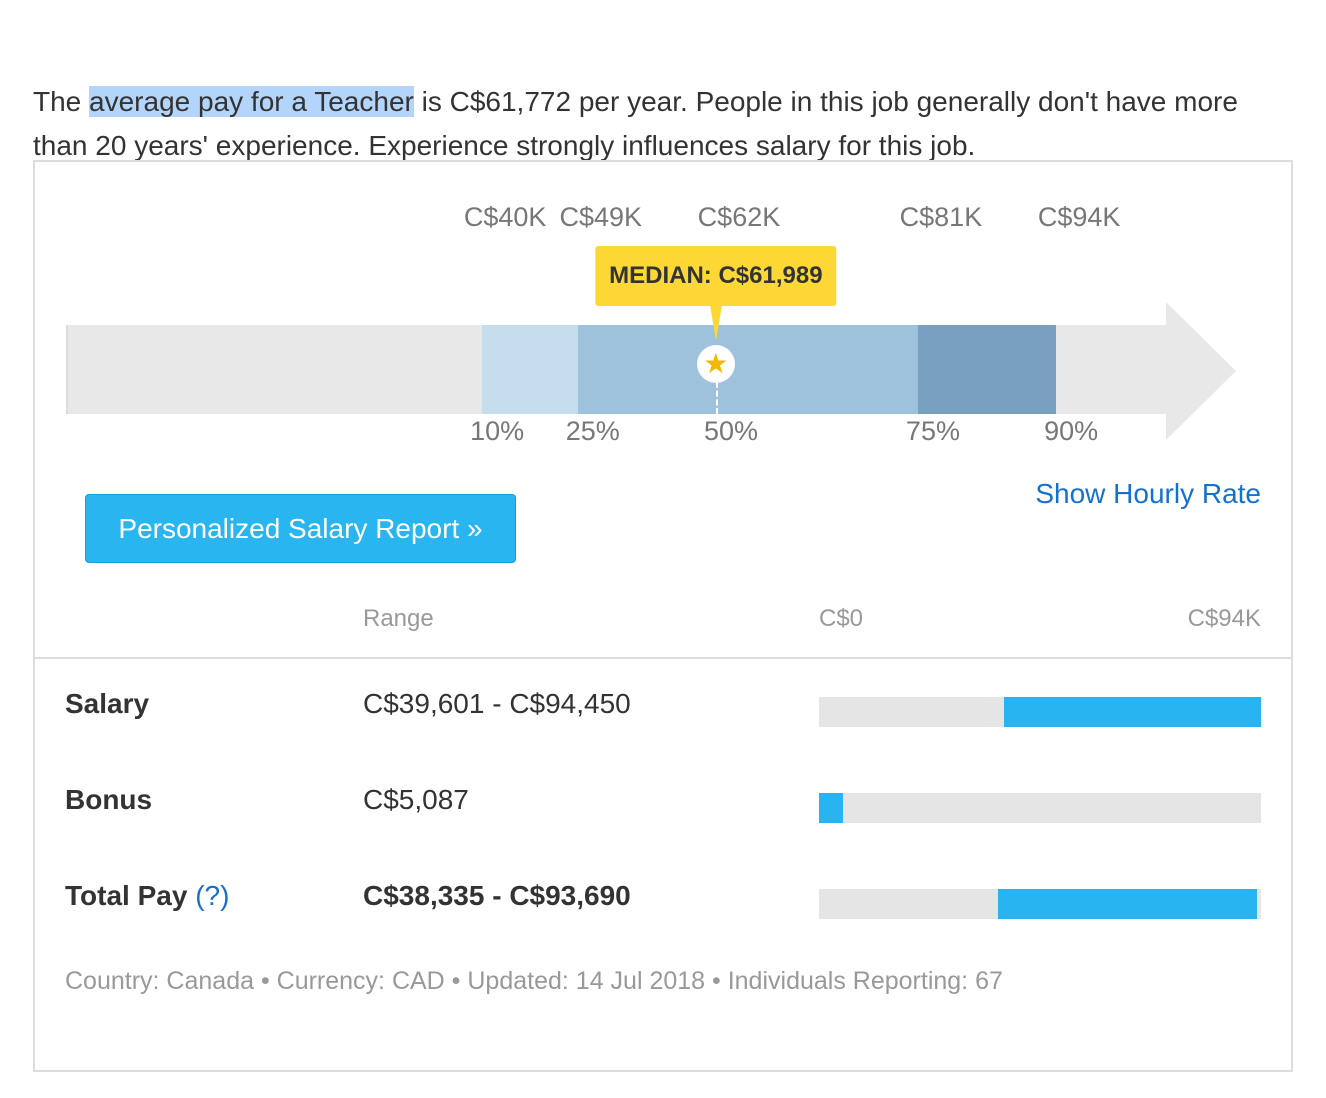 This screenshot has width=1326, height=1098. What do you see at coordinates (731, 431) in the screenshot?
I see `percentile-label: 50%` at bounding box center [731, 431].